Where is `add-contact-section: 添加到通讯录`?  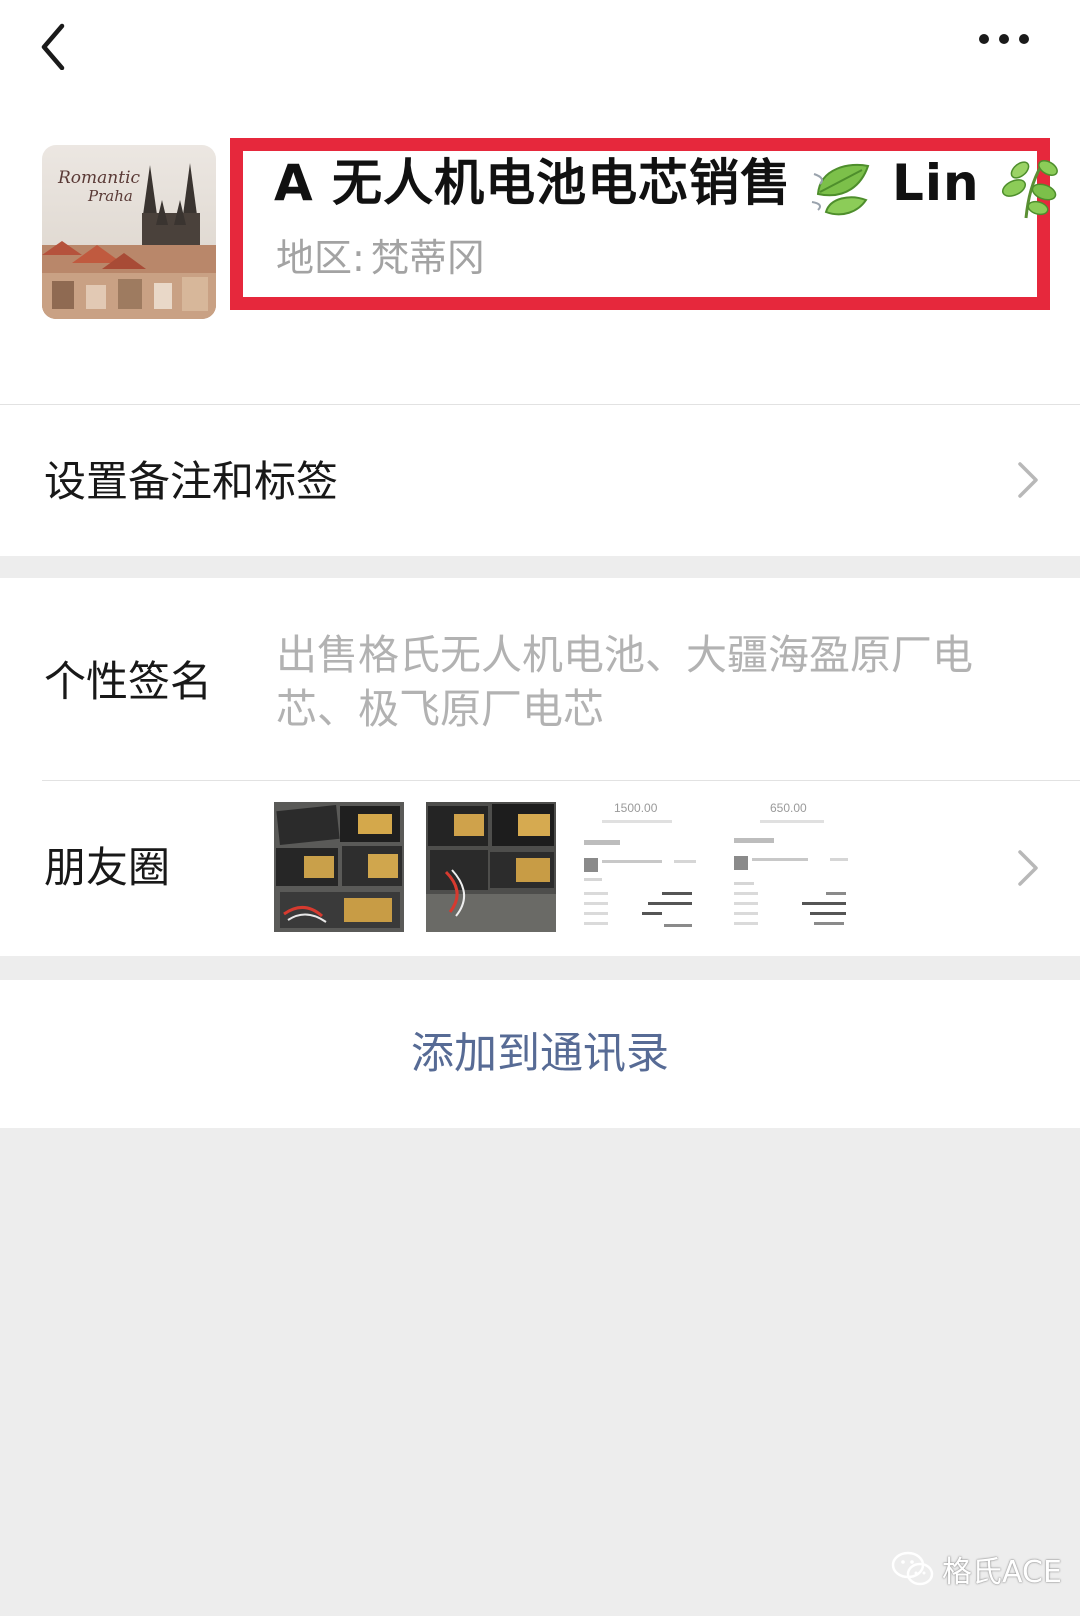
add-contact-section: 添加到通讯录 is located at coordinates (540, 1054).